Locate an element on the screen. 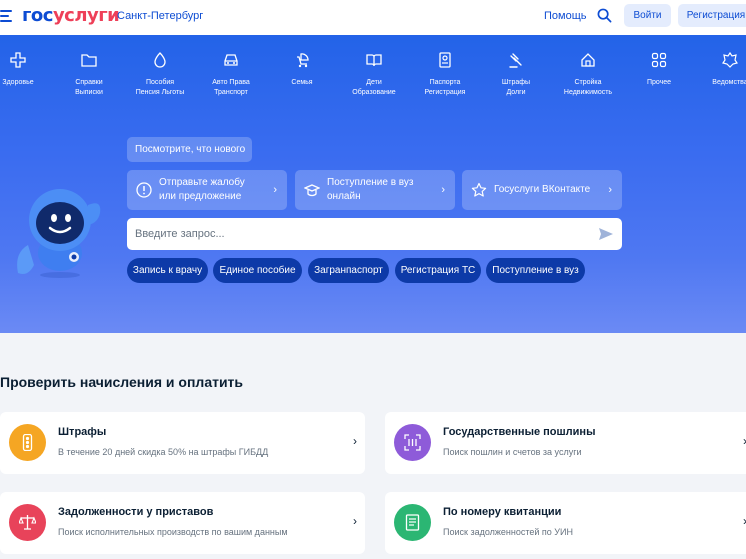 Image resolution: width=746 pixels, height=559 pixels. category-passport: Паспорта Регистрация is located at coordinates (445, 75).